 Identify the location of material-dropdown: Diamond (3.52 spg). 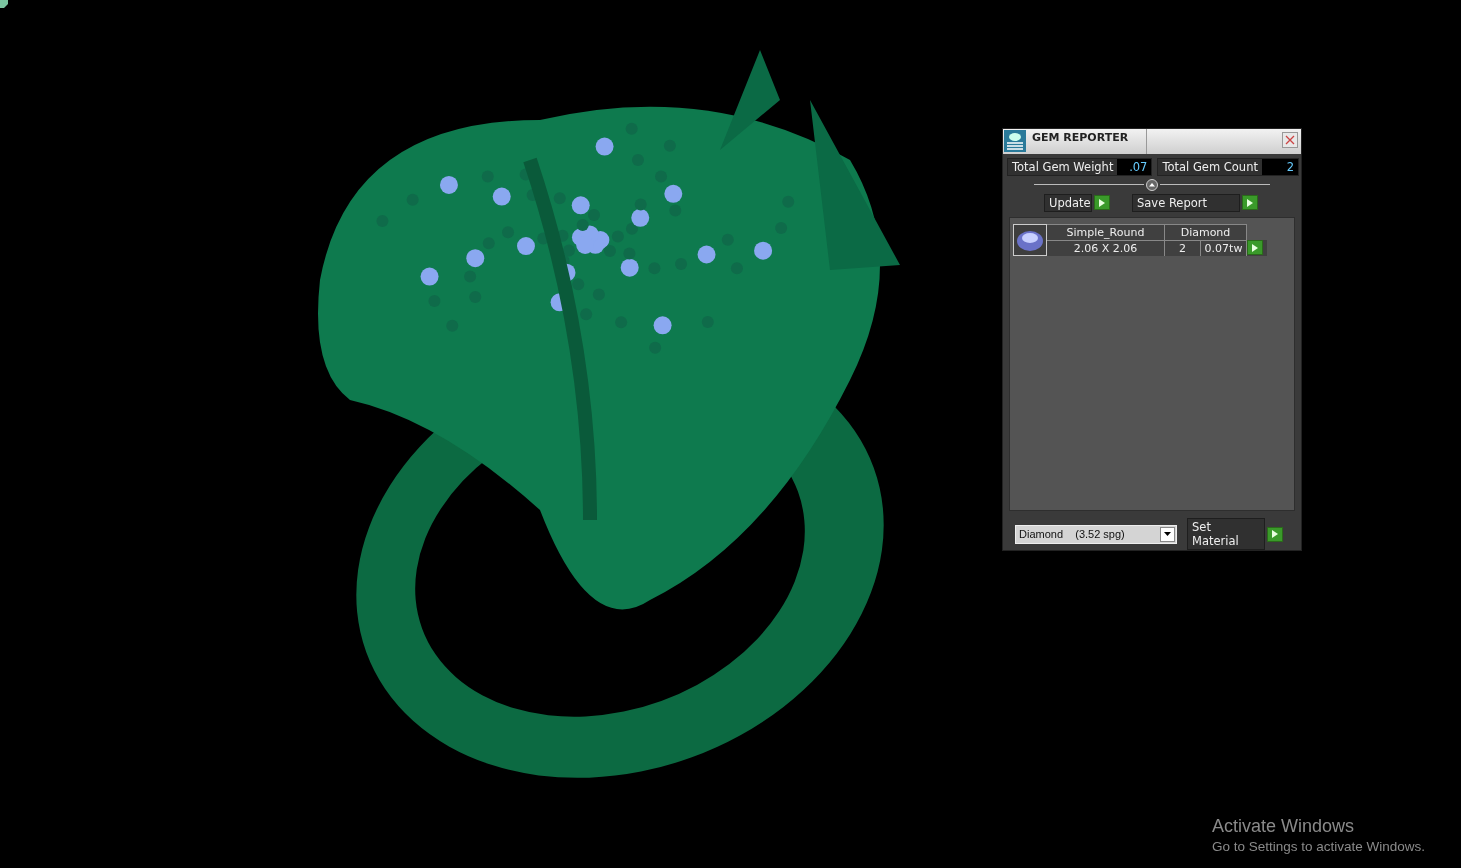
(1096, 534).